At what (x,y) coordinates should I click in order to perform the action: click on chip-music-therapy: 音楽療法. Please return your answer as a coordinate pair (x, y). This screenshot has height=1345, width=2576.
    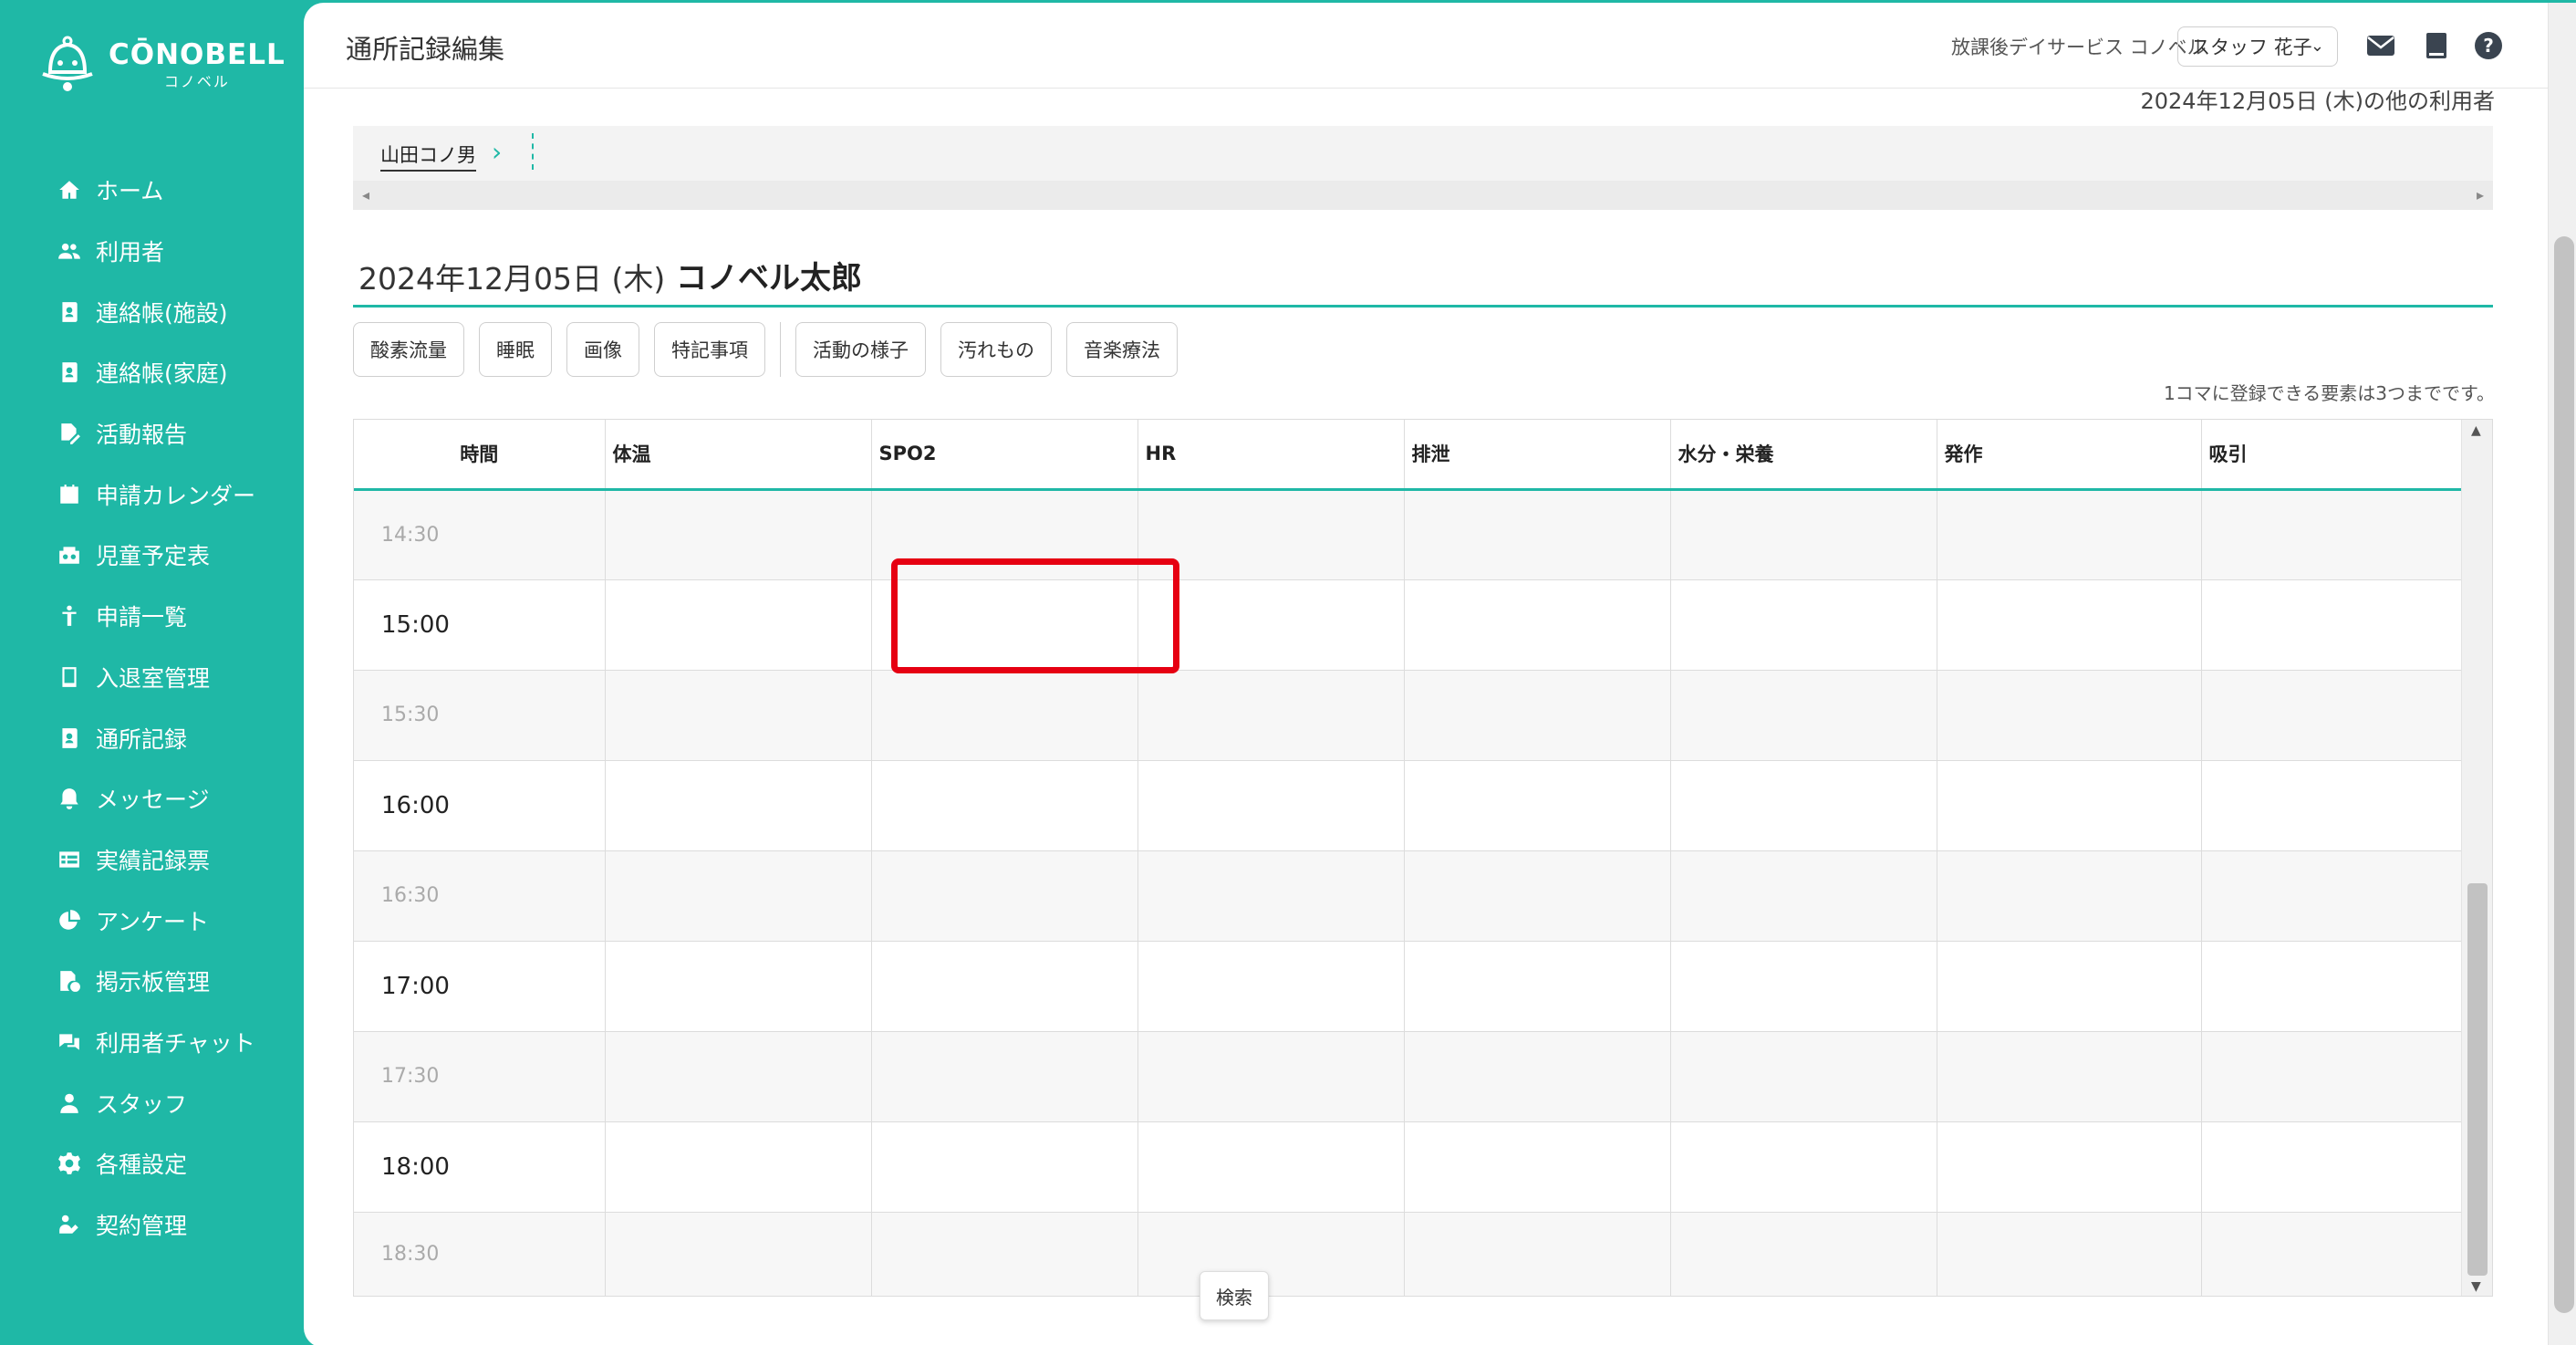
    Looking at the image, I should click on (1122, 350).